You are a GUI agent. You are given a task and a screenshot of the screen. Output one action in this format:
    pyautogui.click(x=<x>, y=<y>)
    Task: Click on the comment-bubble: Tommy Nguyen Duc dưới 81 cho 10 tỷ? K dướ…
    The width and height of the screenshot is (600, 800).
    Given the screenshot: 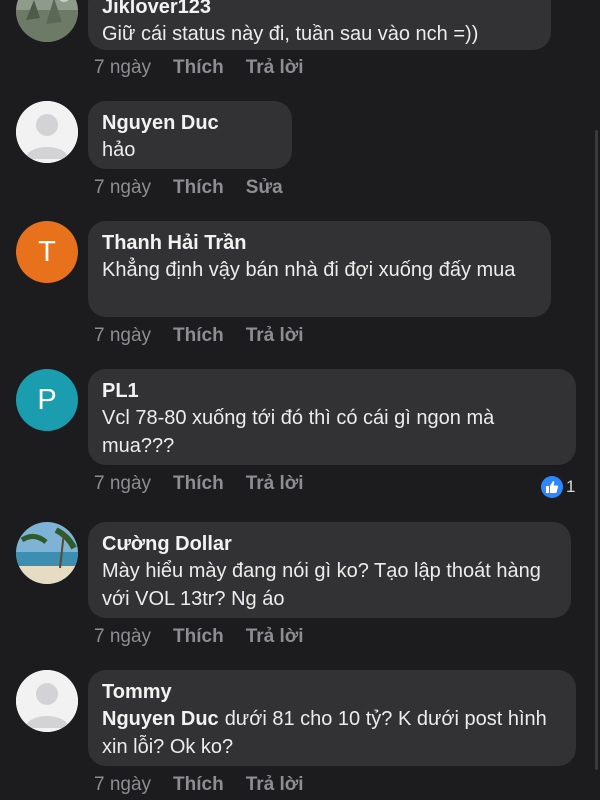 What is the action you would take?
    pyautogui.click(x=332, y=718)
    